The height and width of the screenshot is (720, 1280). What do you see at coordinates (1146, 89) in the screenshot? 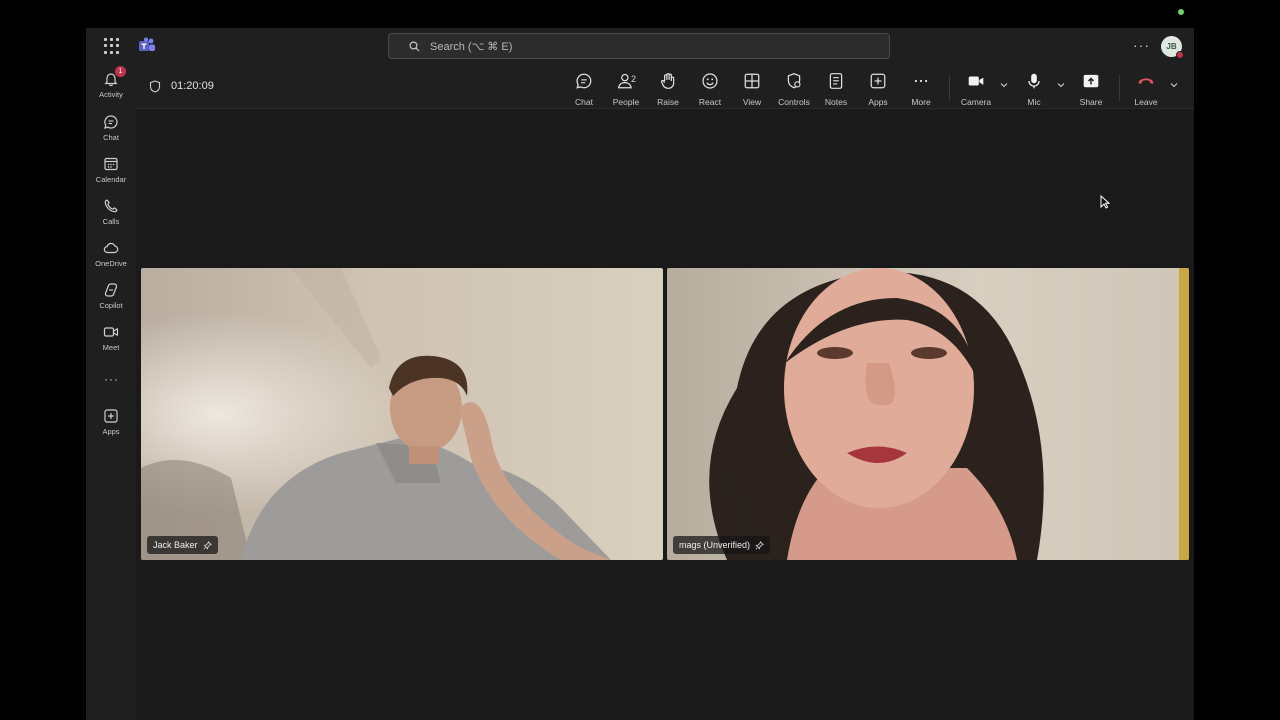
I see `leave-button: Leave` at bounding box center [1146, 89].